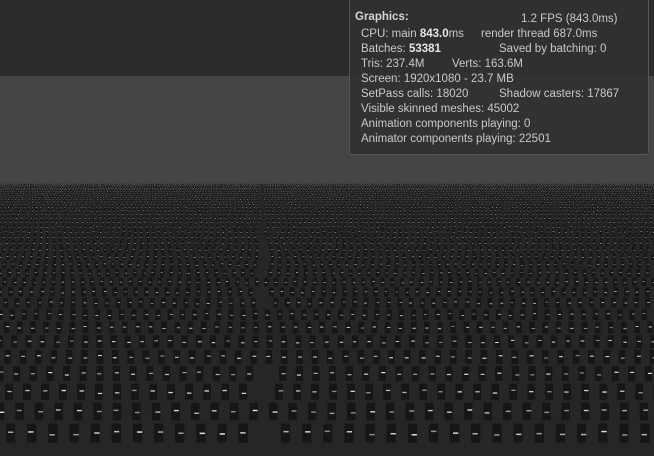 The width and height of the screenshot is (654, 456). Describe the element at coordinates (434, 34) in the screenshot. I see `cpu-main-value: 843.0` at that location.